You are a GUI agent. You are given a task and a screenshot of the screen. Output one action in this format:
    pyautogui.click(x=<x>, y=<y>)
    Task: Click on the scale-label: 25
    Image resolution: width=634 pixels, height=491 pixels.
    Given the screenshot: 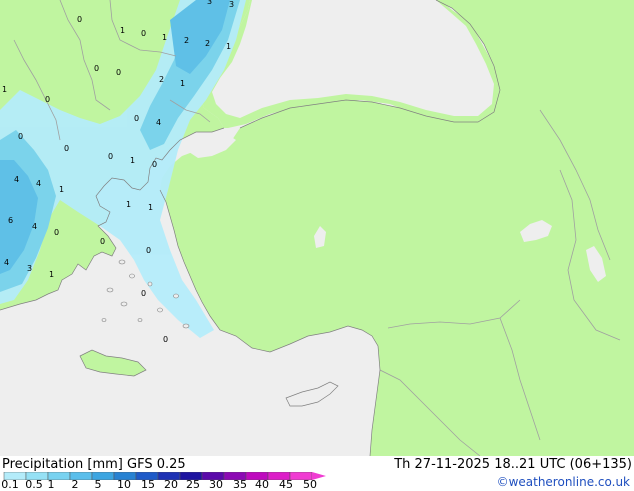 What is the action you would take?
    pyautogui.click(x=193, y=484)
    